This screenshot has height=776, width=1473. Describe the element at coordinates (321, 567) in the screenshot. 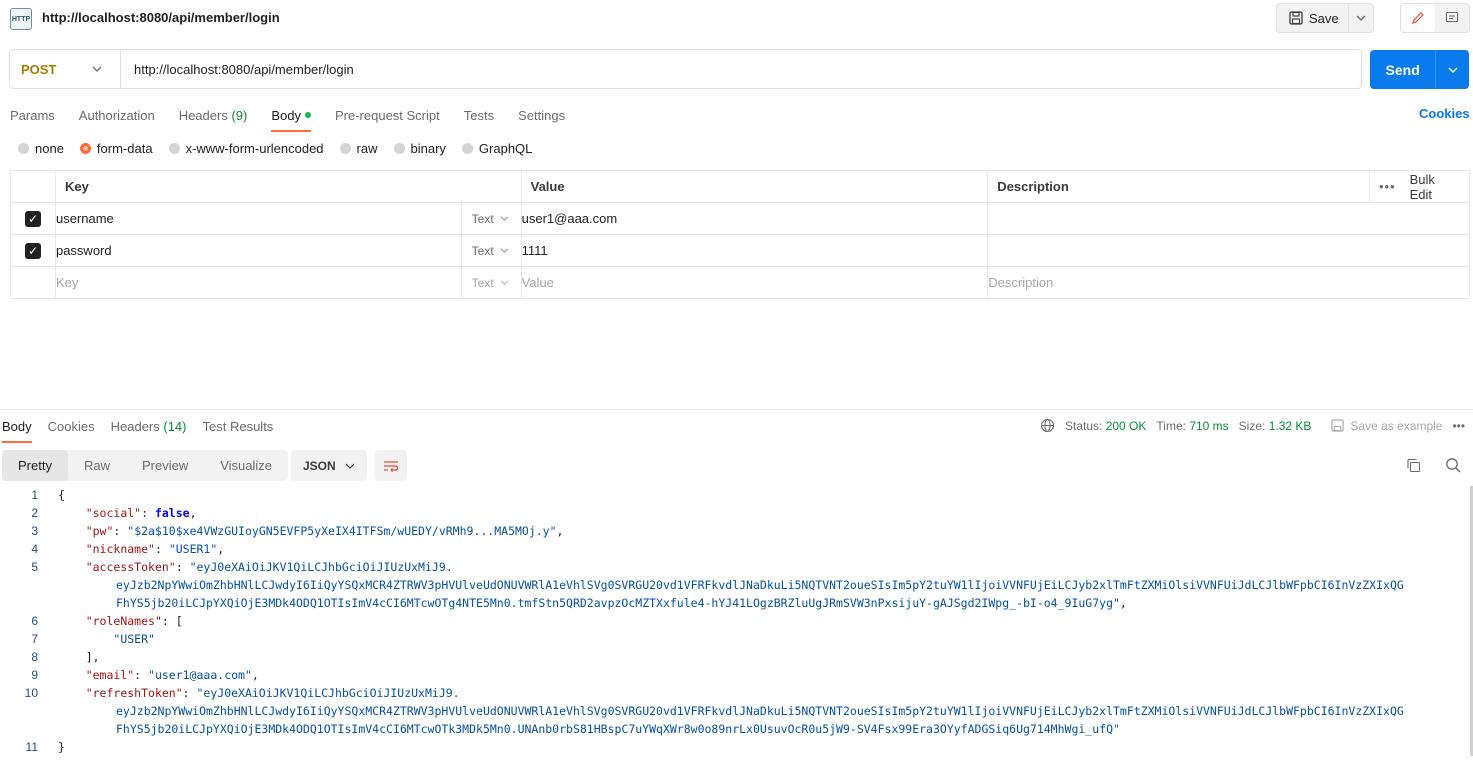

I see `json-value: "eyJ0eXAiOiJKV1QiLCJhbGciOiJIUzUxMiJ9.` at that location.